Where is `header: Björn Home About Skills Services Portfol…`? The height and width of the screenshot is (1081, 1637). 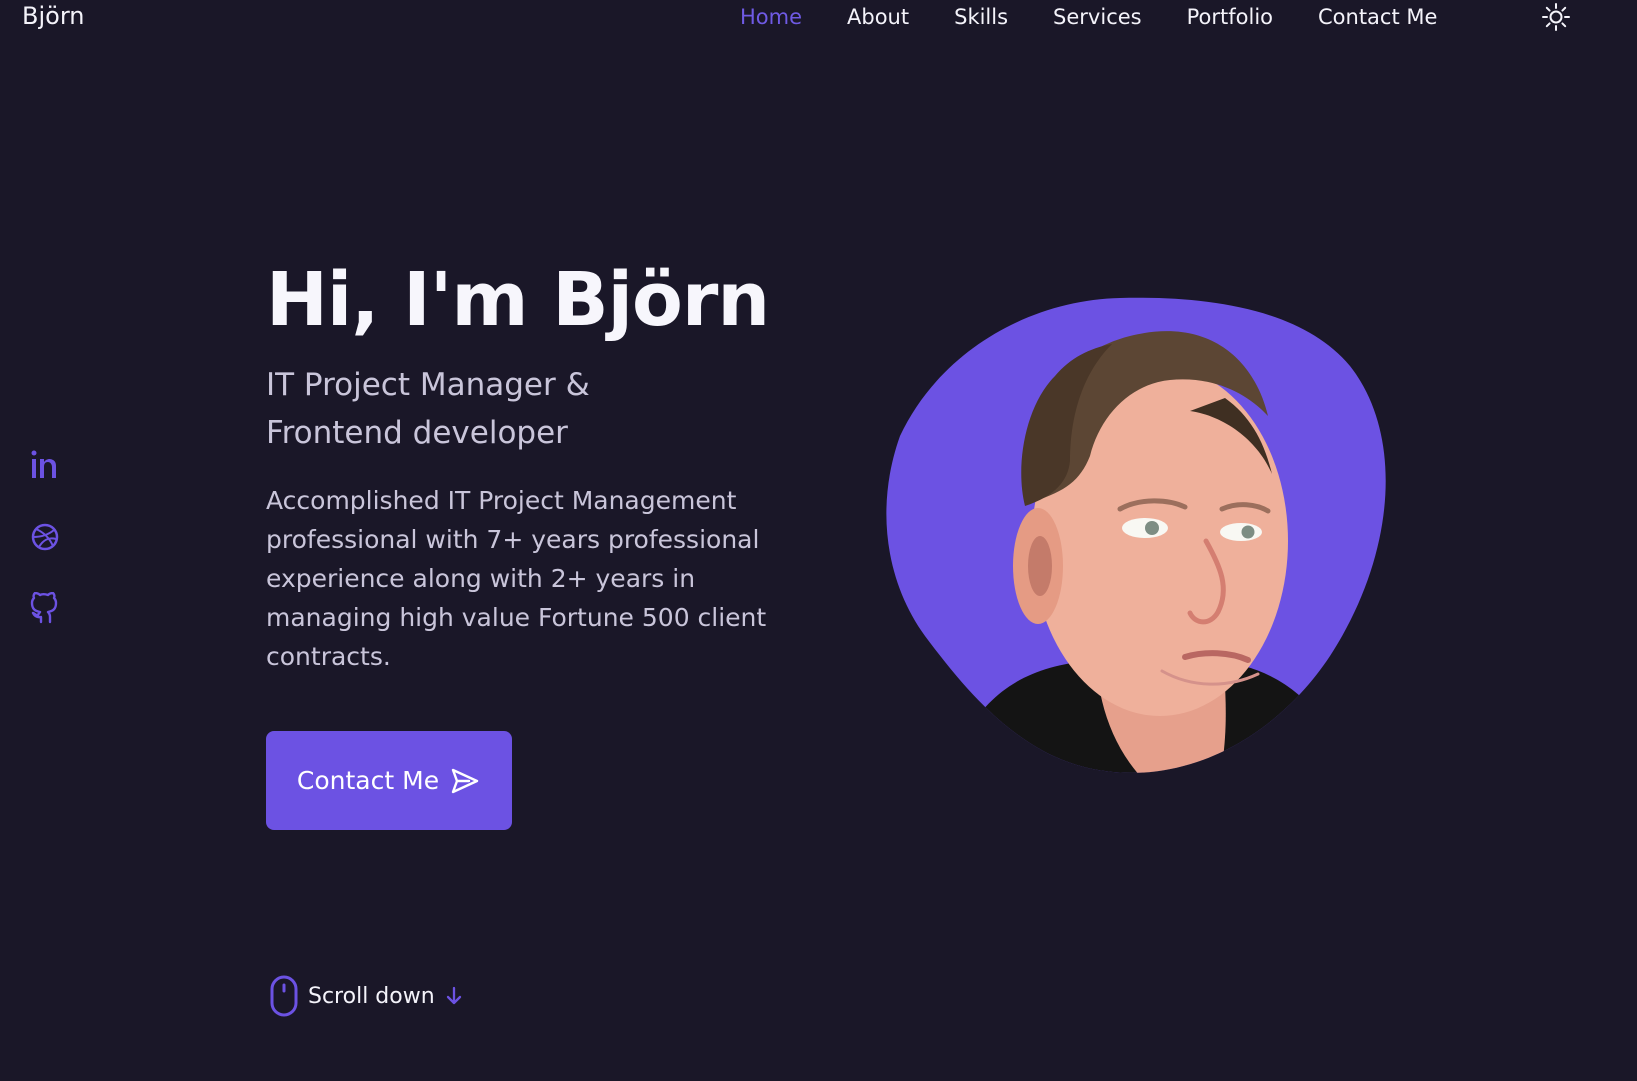 header: Björn Home About Skills Services Portfol… is located at coordinates (818, 20).